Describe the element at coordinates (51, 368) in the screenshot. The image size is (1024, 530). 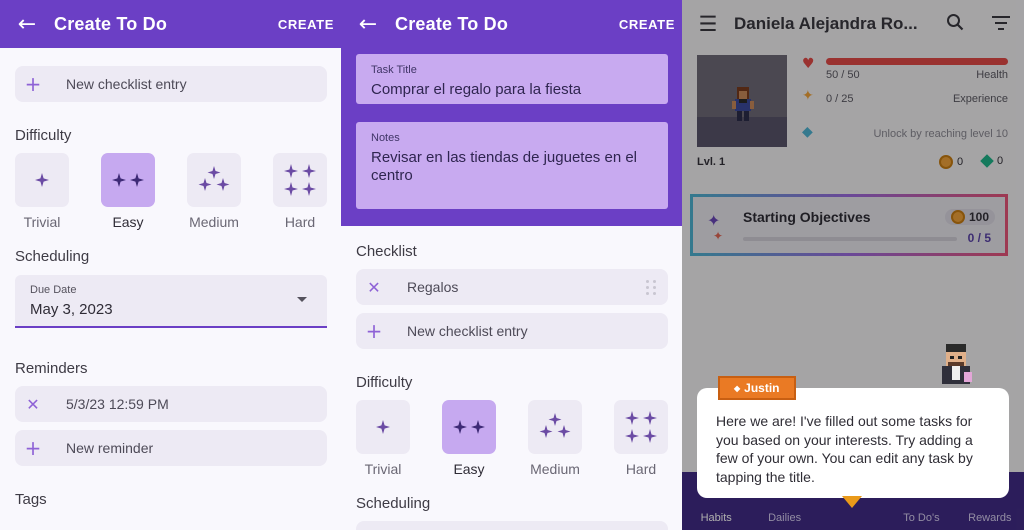
I see `reminders-label: Reminders` at that location.